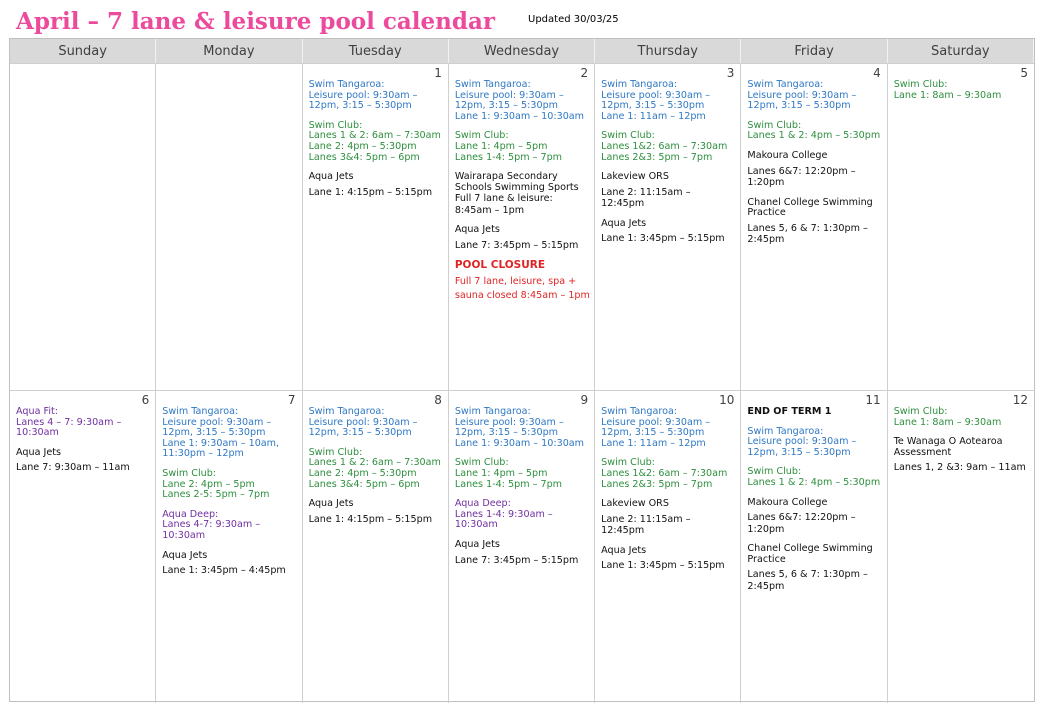  I want to click on date-number: 7, so click(291, 400).